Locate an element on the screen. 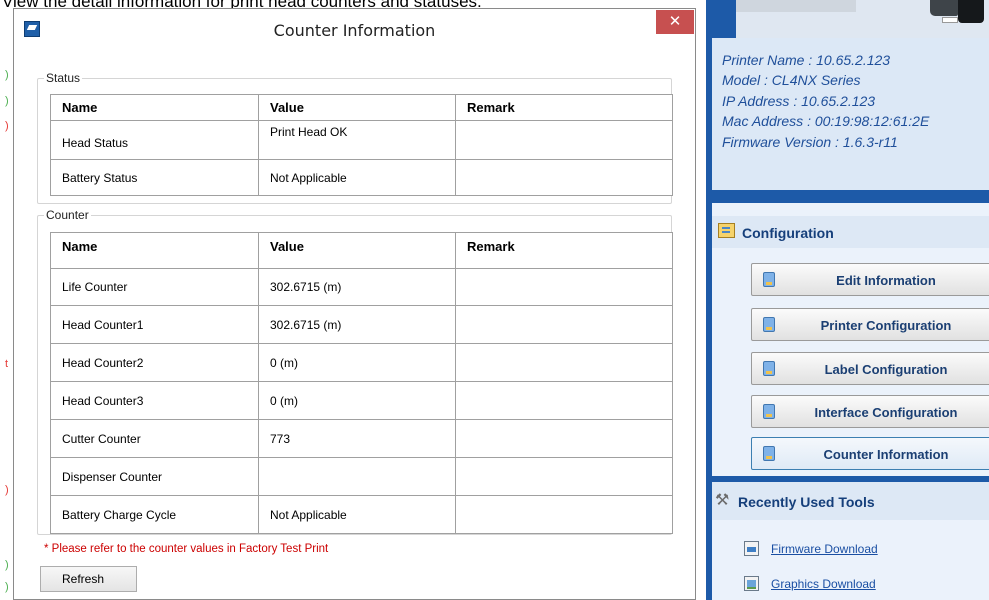 The image size is (989, 600). mac-address: Mac Address : 00:19:98:12:61:2E is located at coordinates (826, 121).